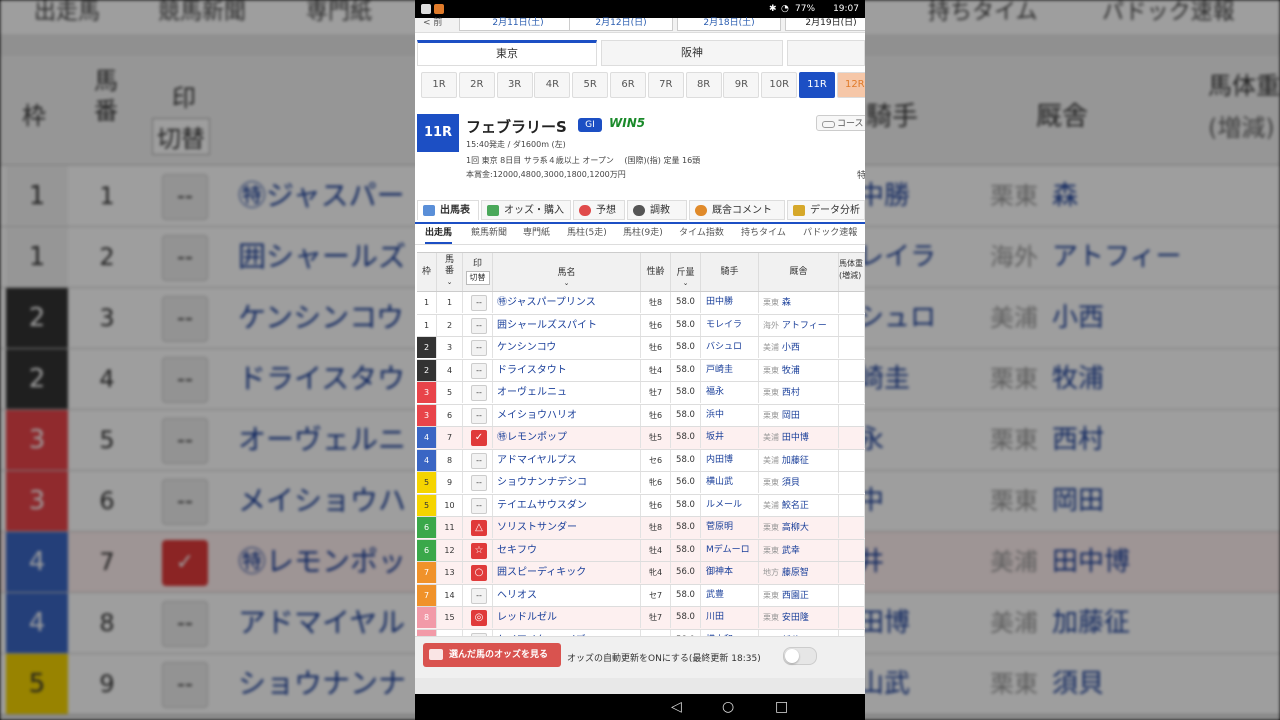 The image size is (1280, 720). I want to click on course-button: コース, so click(840, 123).